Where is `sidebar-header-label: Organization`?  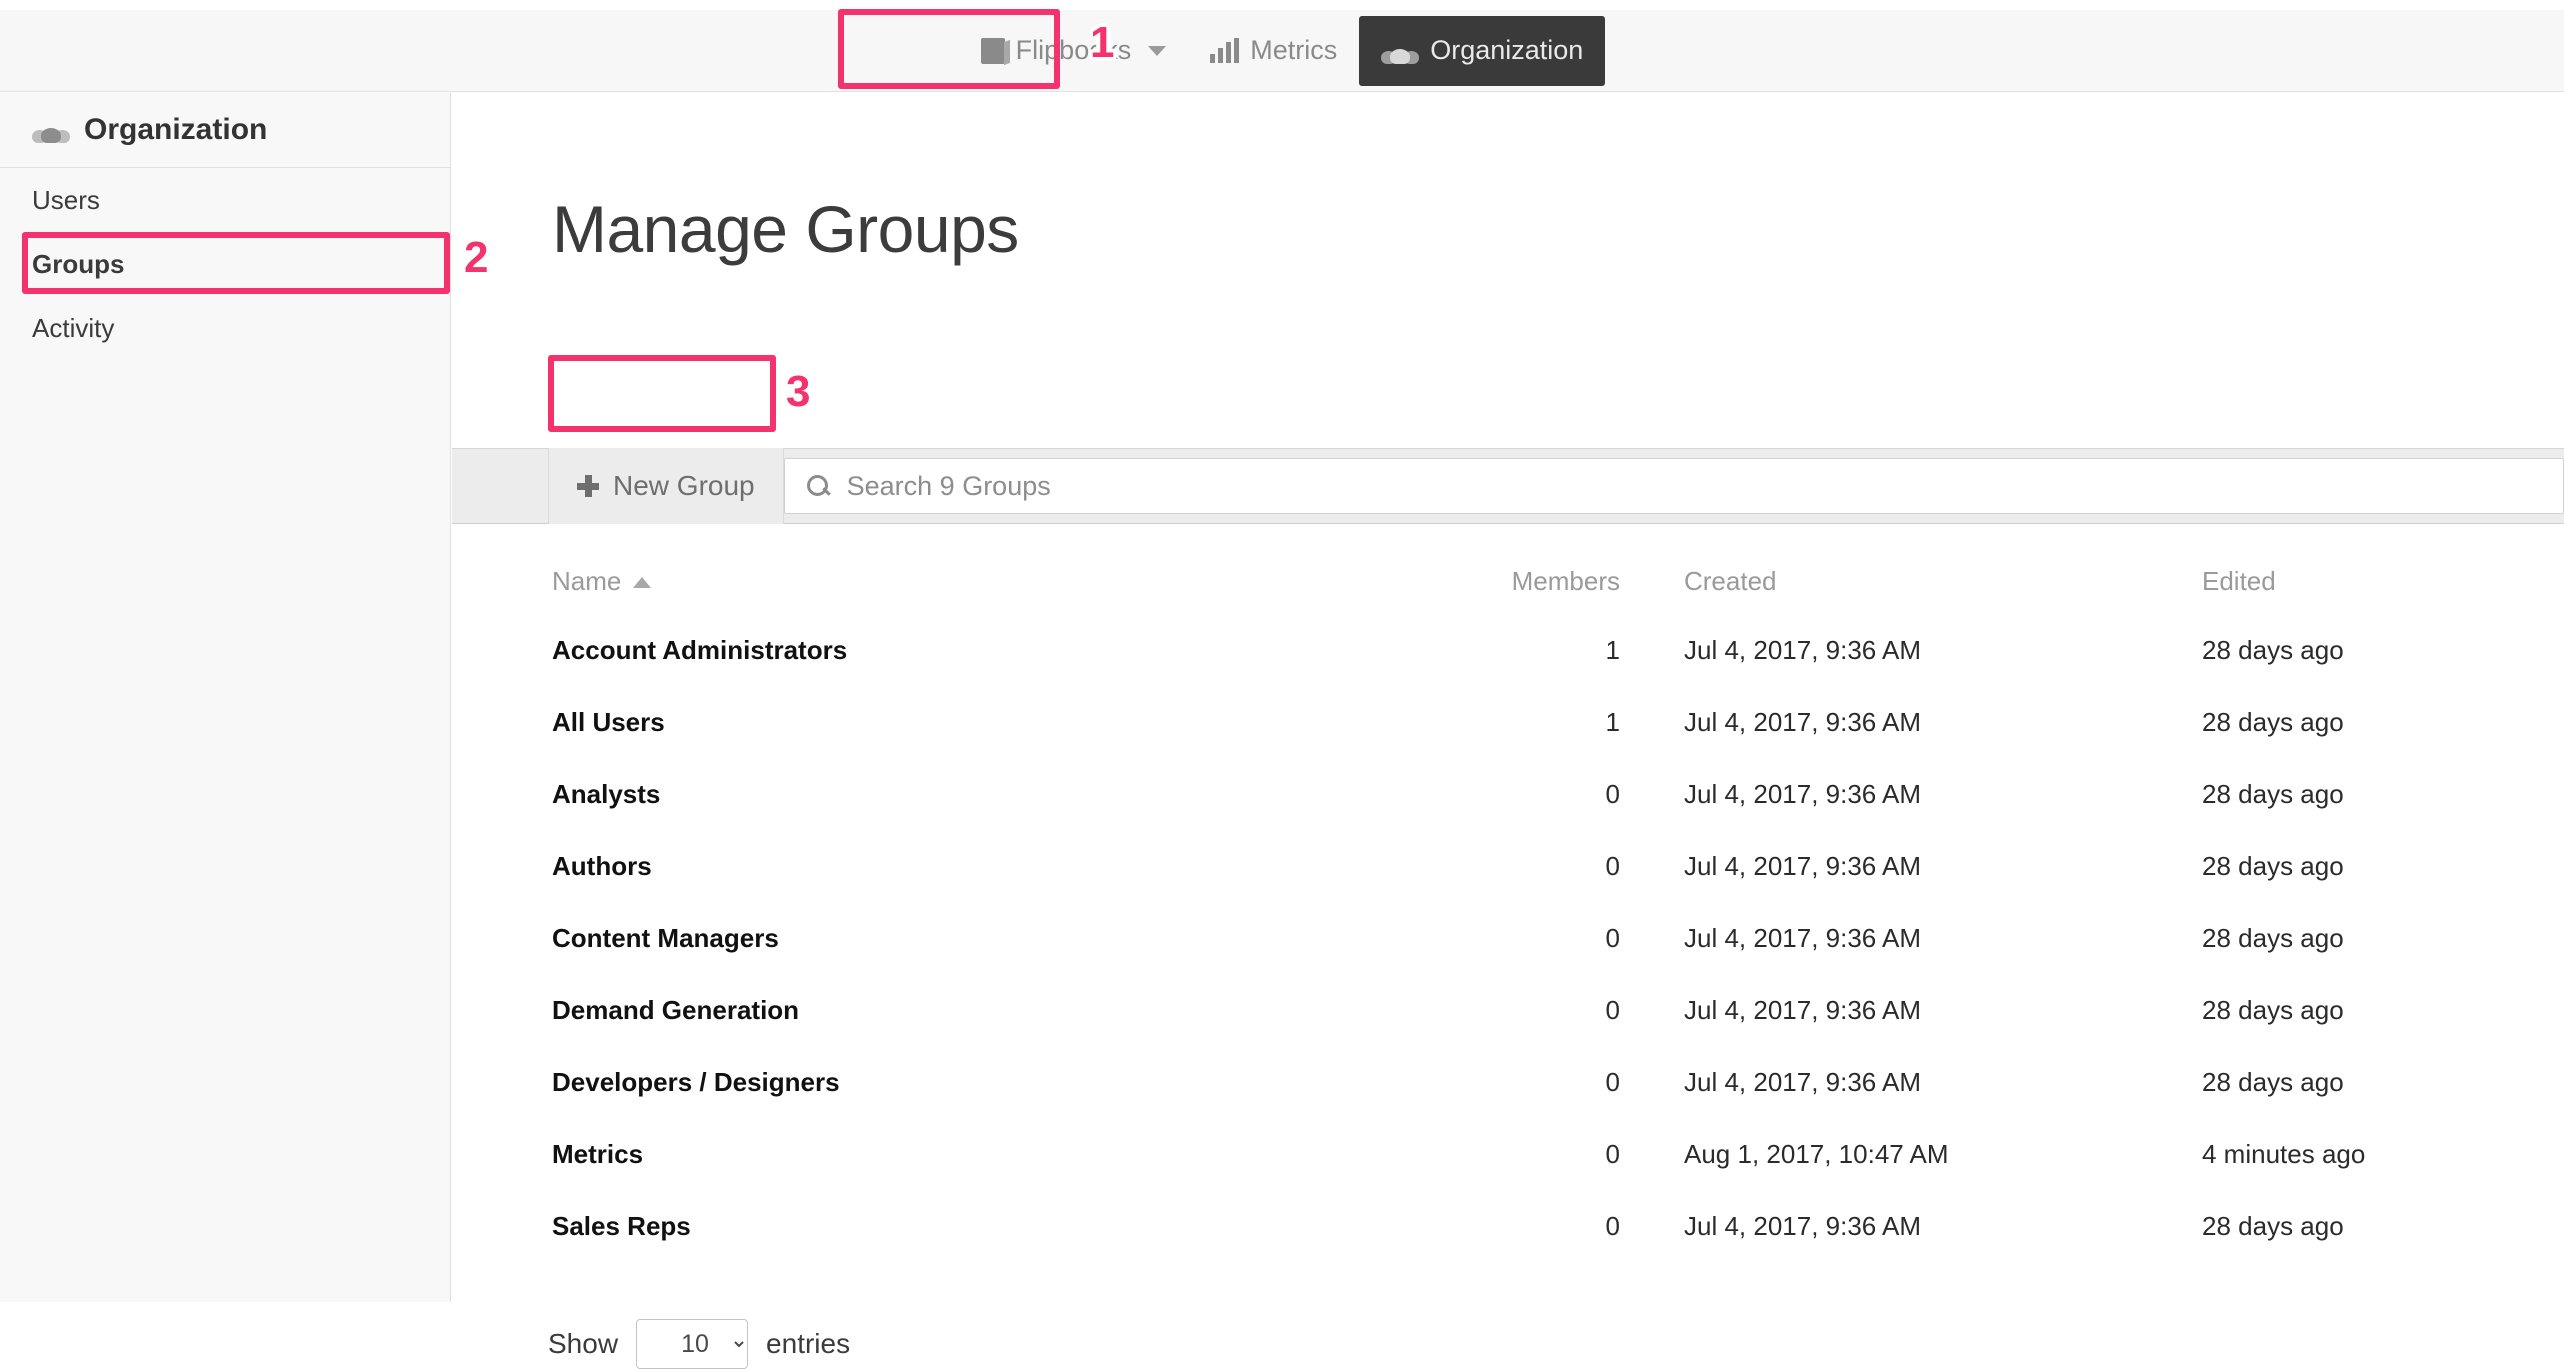
sidebar-header-label: Organization is located at coordinates (176, 129).